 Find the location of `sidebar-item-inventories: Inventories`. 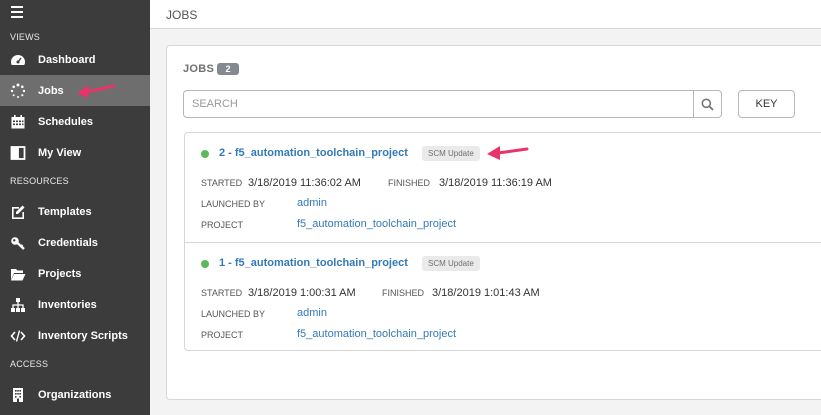

sidebar-item-inventories: Inventories is located at coordinates (75, 304).